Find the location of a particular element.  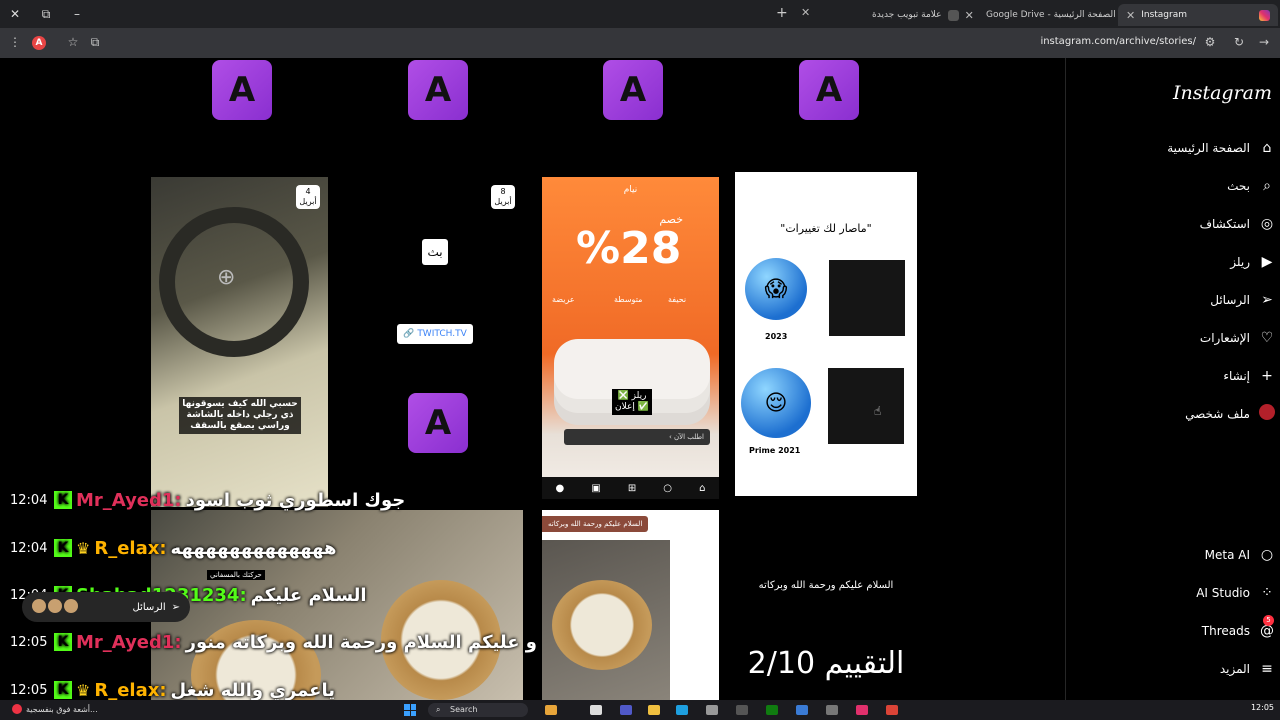

story-rating: التقييم 2/10 is located at coordinates (826, 663).